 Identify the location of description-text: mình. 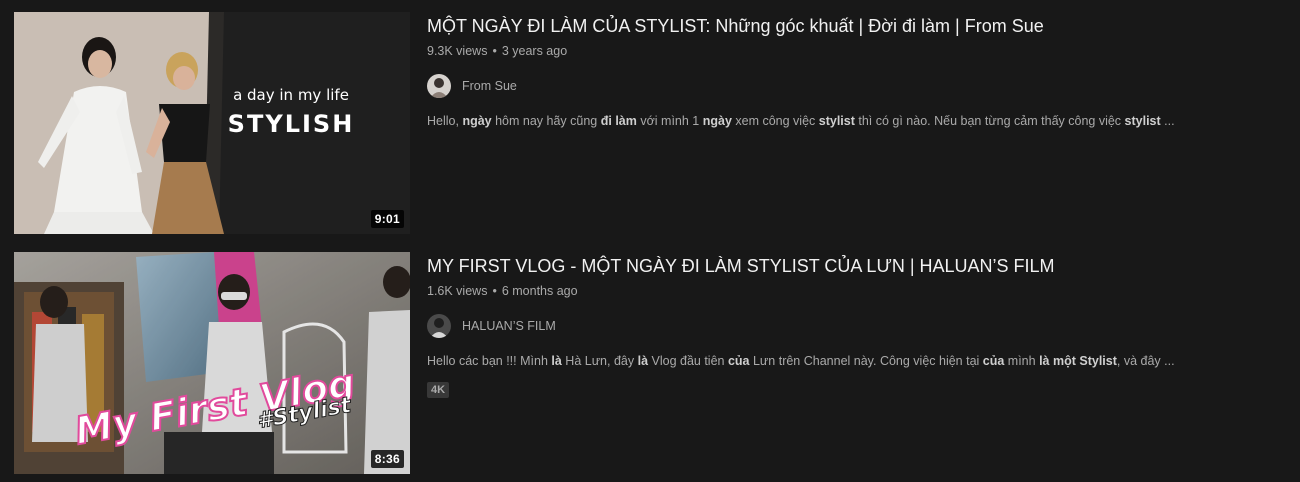
(1022, 361).